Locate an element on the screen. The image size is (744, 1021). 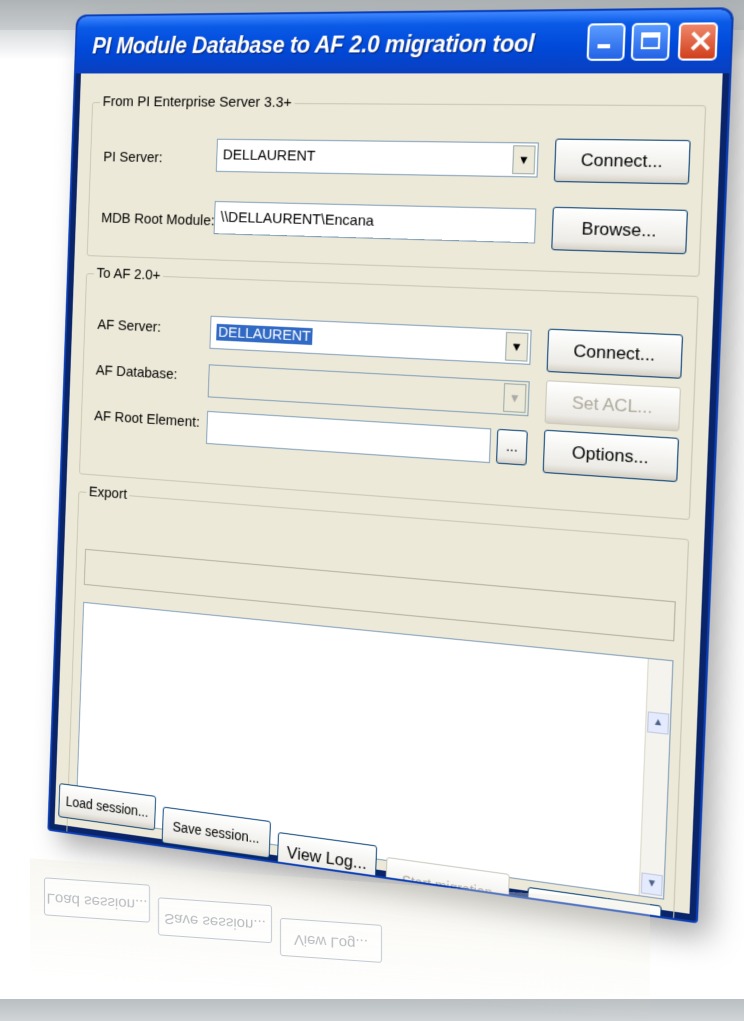
scroll-down-icon: ▼ is located at coordinates (652, 884).